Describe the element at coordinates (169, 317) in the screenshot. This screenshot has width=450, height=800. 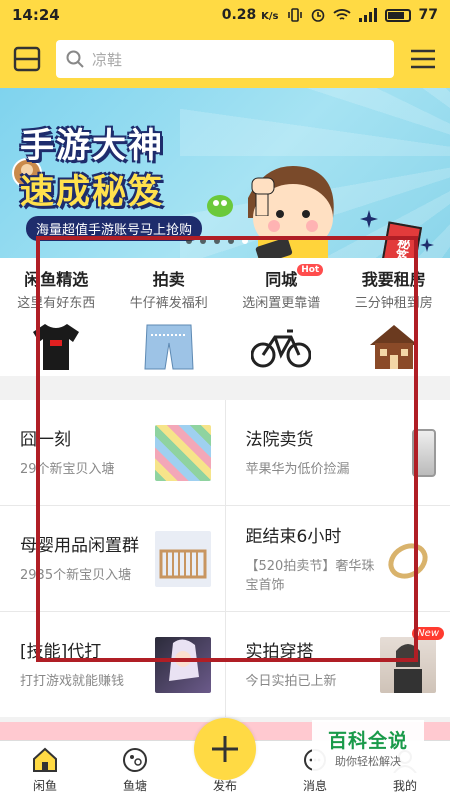
I see `category-auction: 拍卖 牛仔裤发福利` at that location.